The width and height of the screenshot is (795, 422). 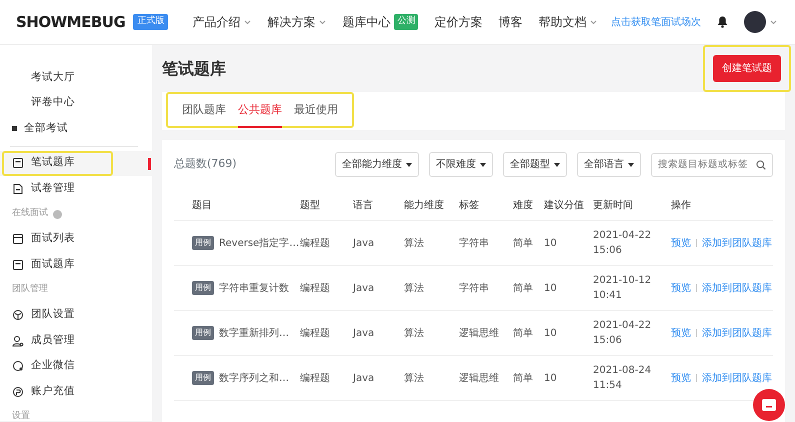 What do you see at coordinates (722, 22) in the screenshot?
I see `bell-icon` at bounding box center [722, 22].